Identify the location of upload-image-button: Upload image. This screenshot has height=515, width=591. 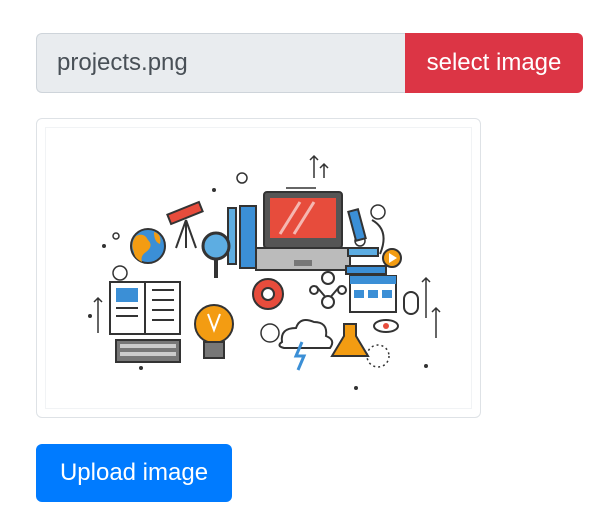
(134, 473).